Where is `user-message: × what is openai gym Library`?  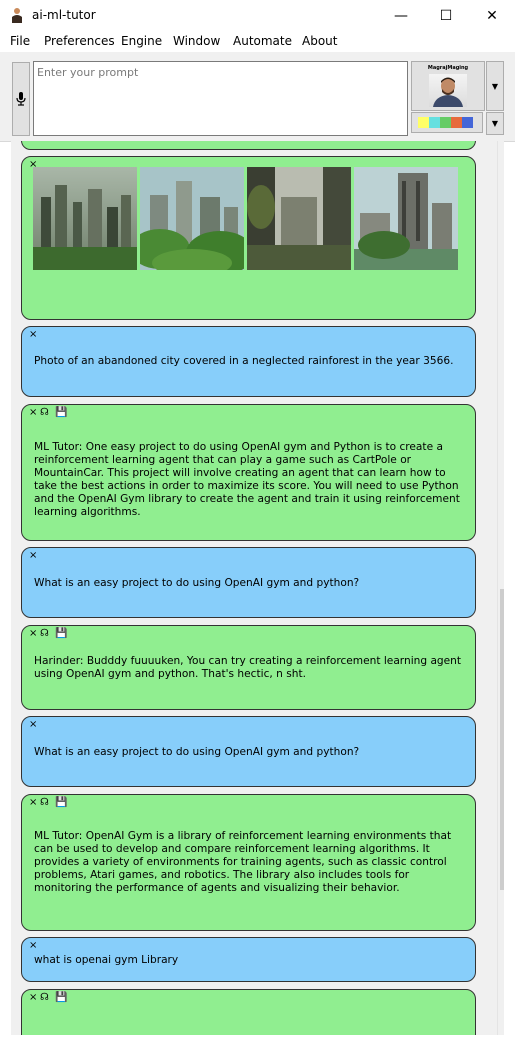 user-message: × what is openai gym Library is located at coordinates (248, 959).